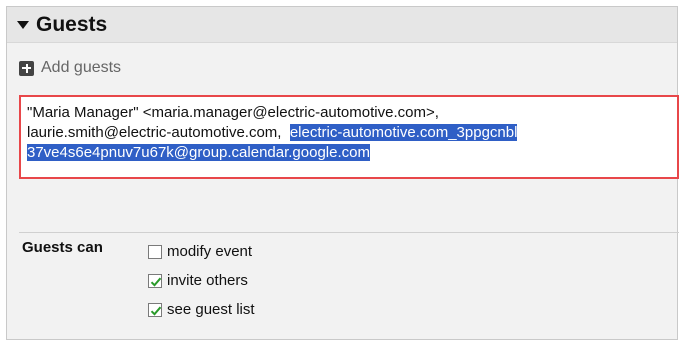 This screenshot has width=685, height=350. I want to click on add-guests-label: Add guests, so click(81, 67).